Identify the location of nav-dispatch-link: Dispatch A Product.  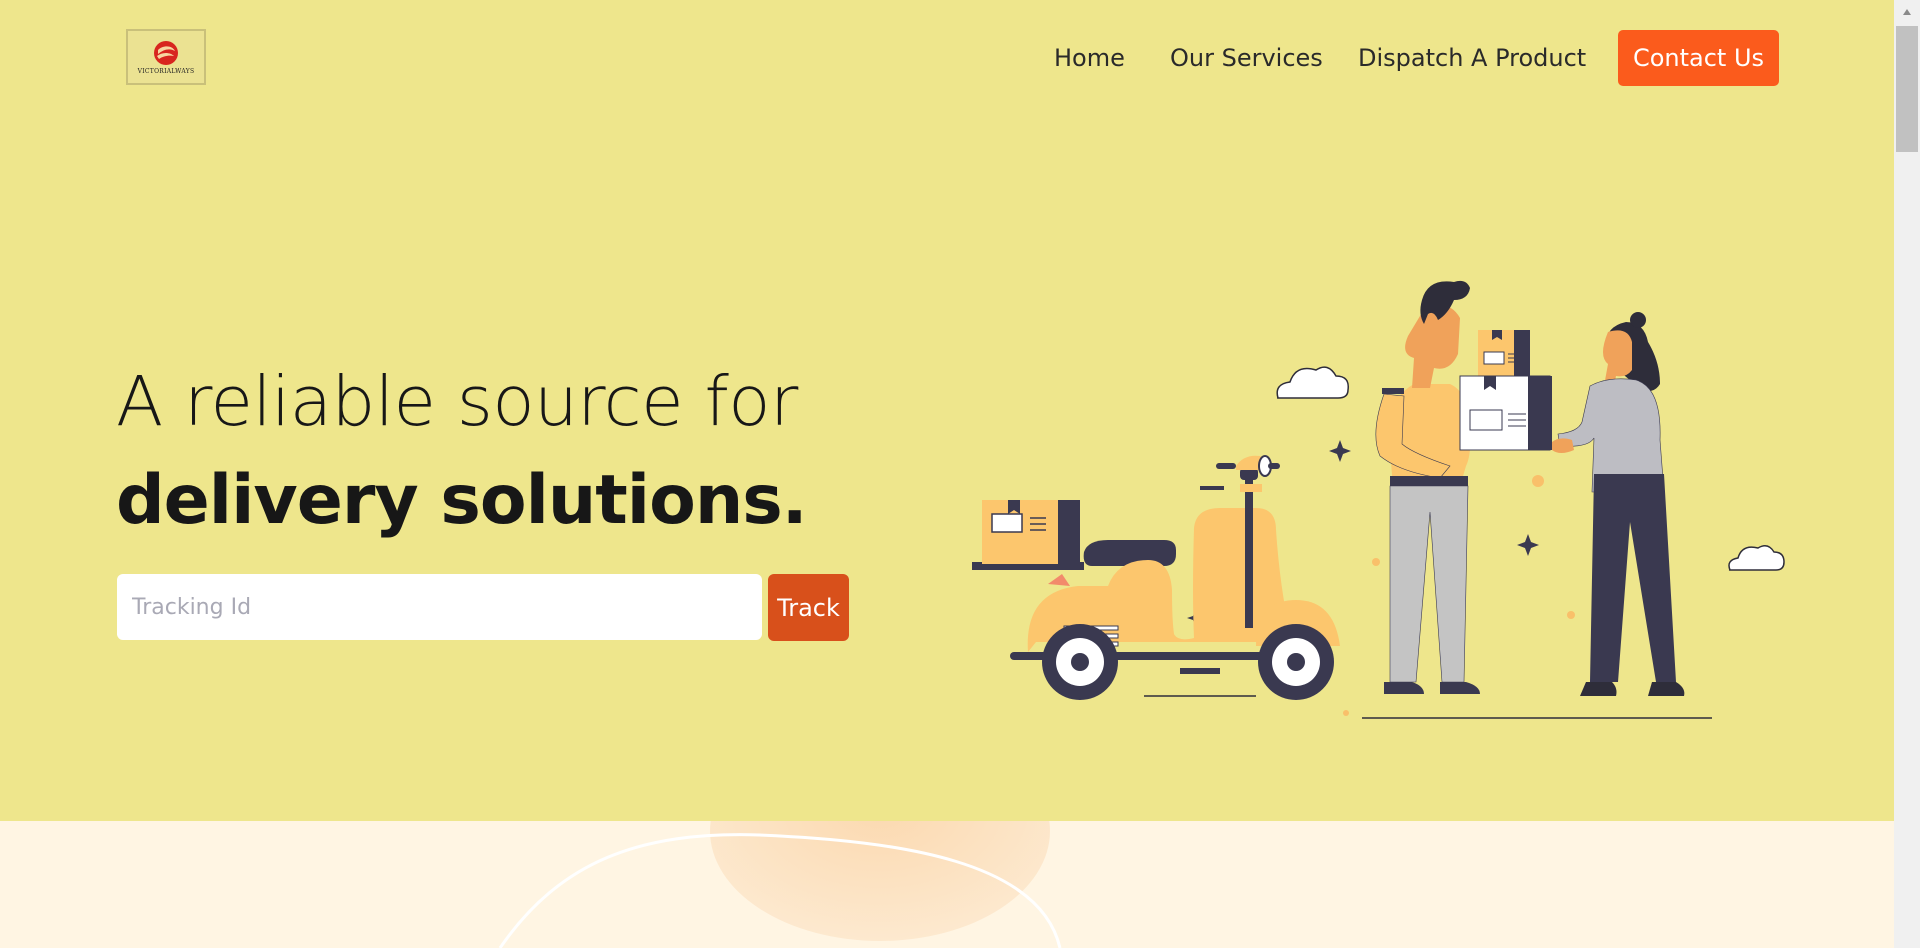
(1472, 58).